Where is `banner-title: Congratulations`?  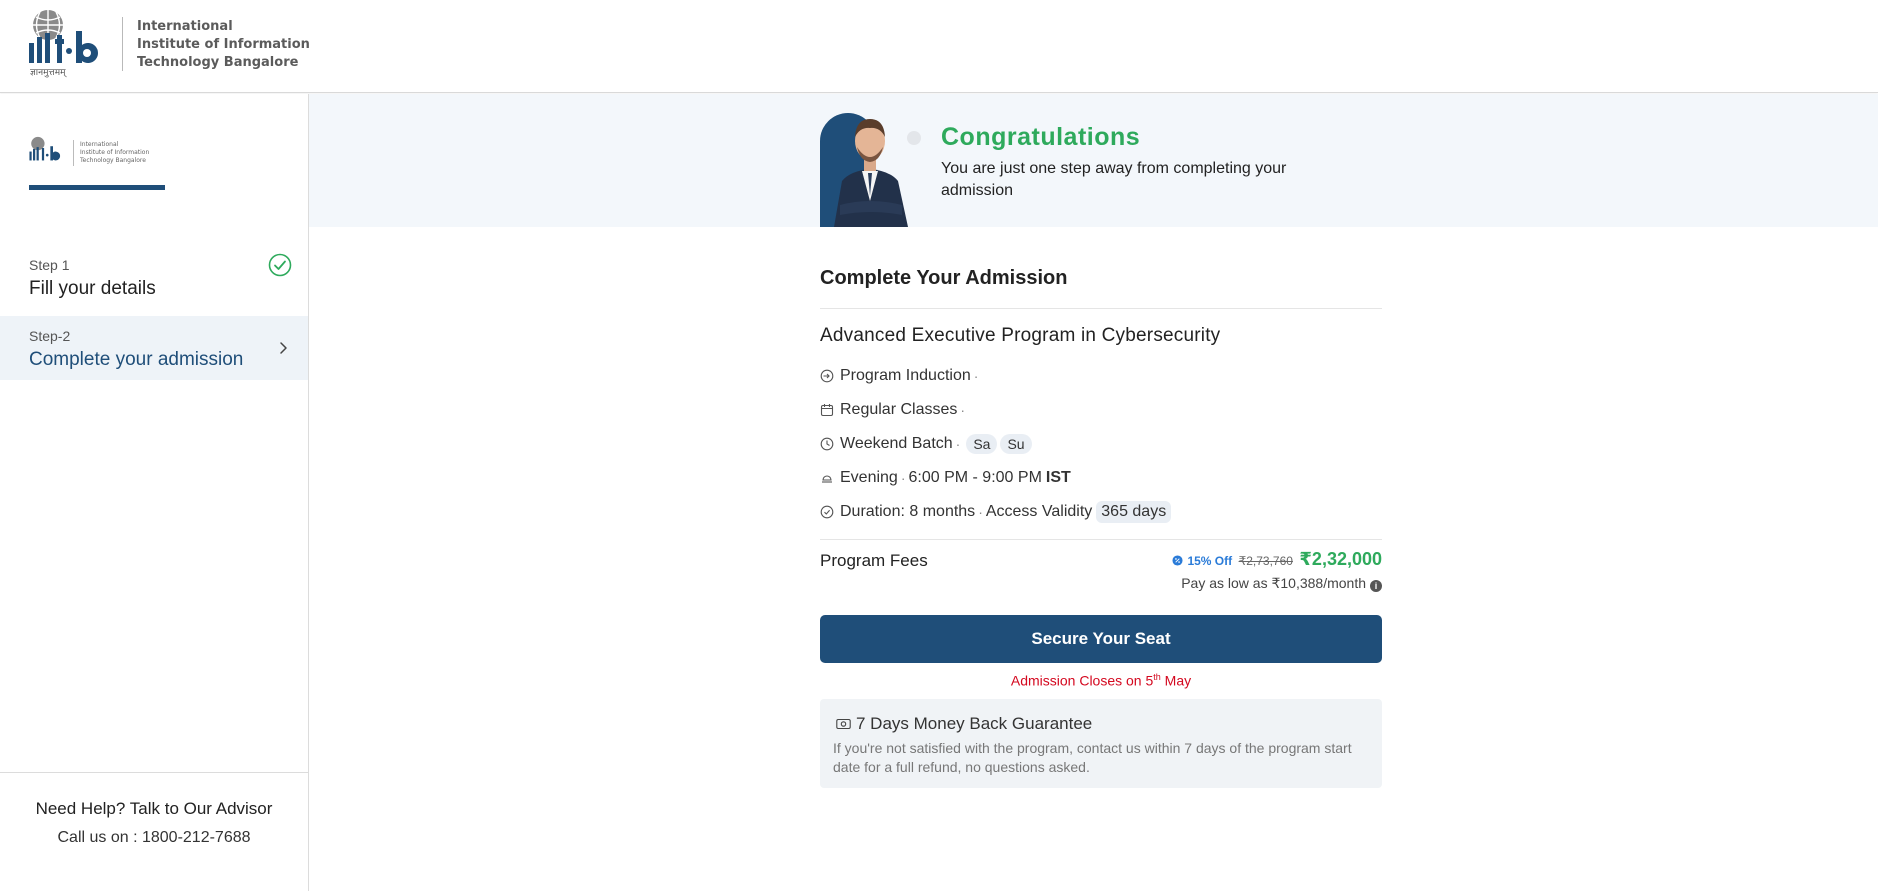
banner-title: Congratulations is located at coordinates (1041, 137).